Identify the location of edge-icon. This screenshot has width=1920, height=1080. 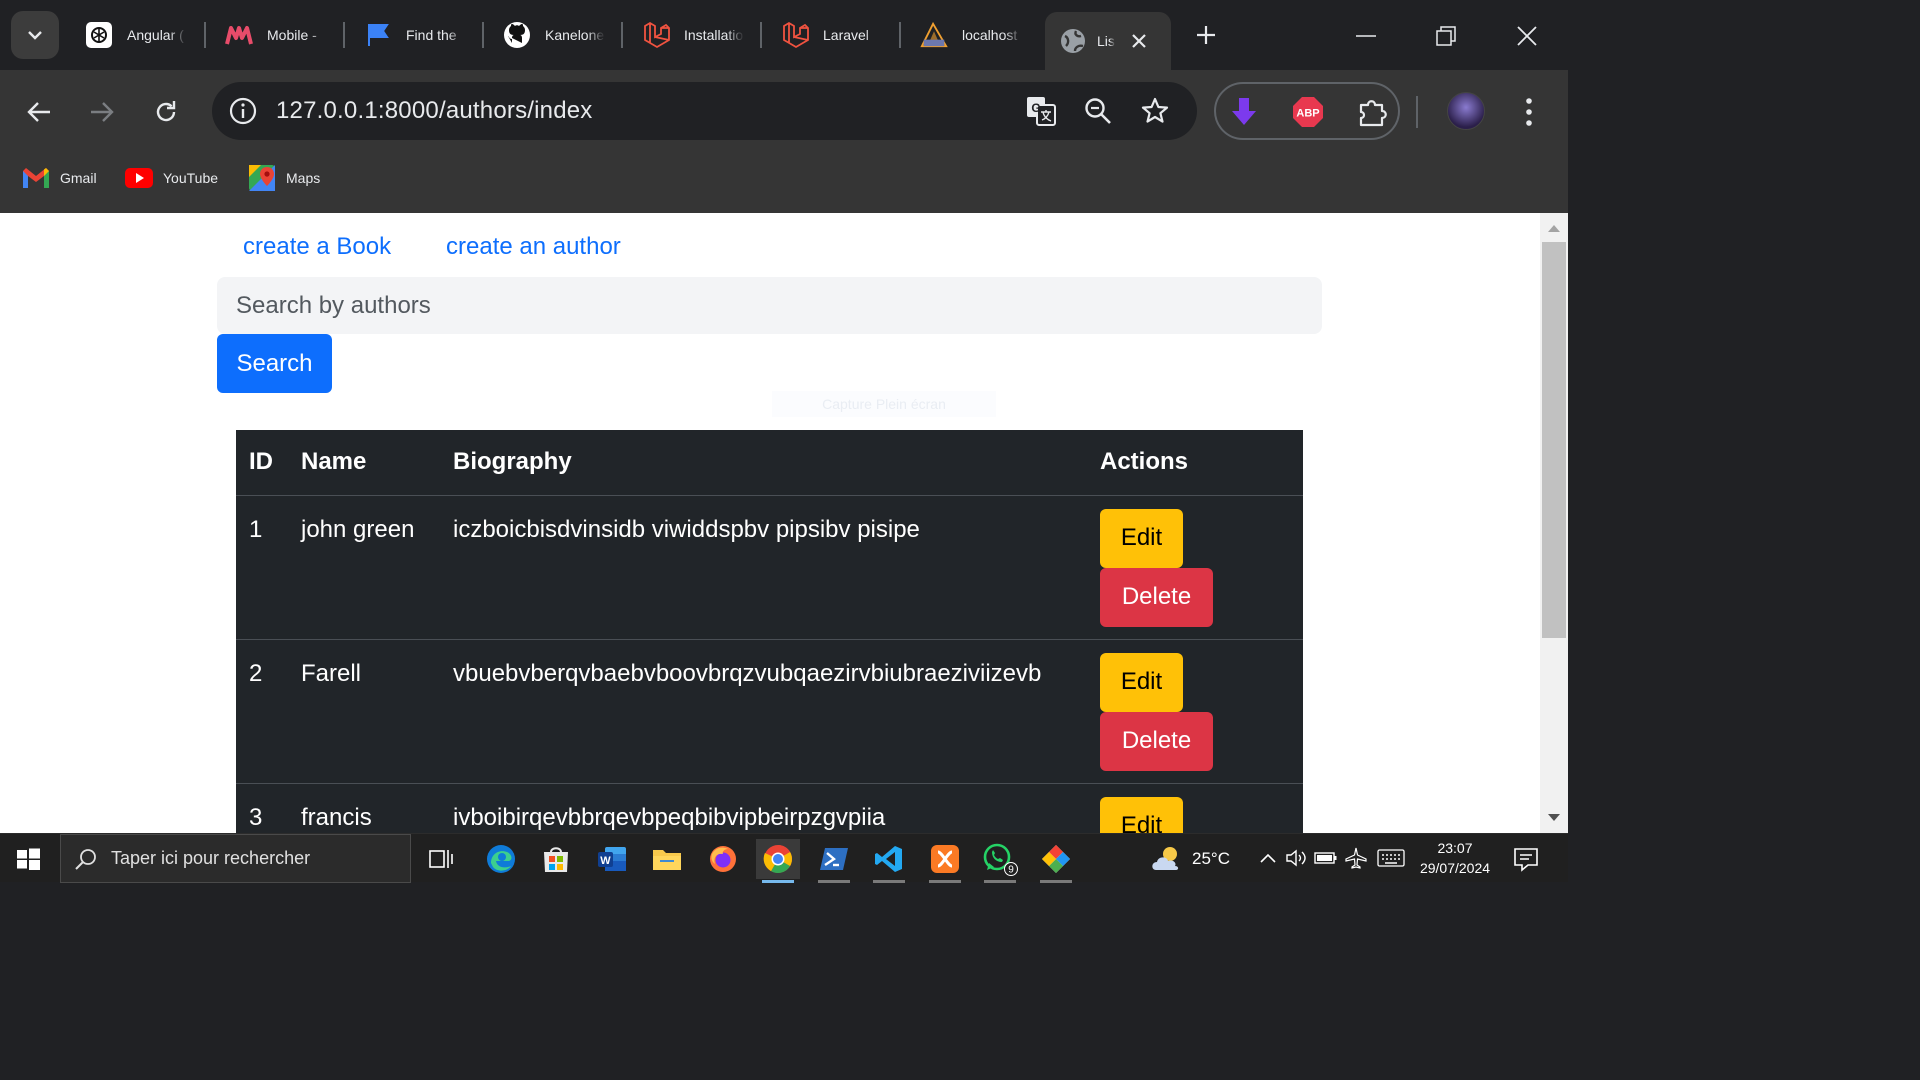
(501, 859).